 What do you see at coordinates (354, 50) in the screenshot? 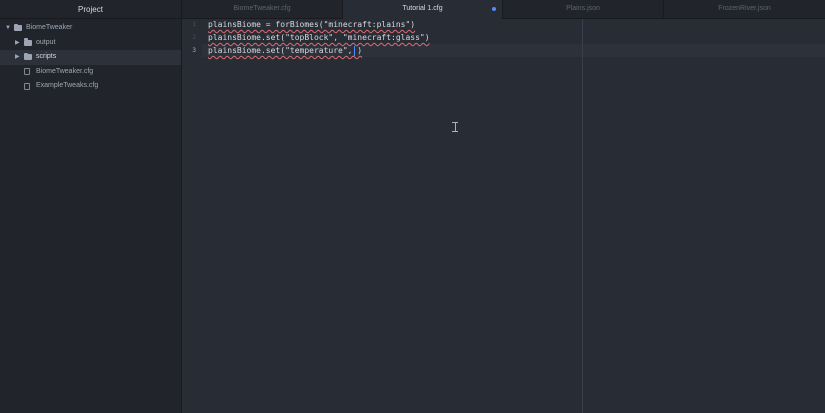
I see `text-cursor` at bounding box center [354, 50].